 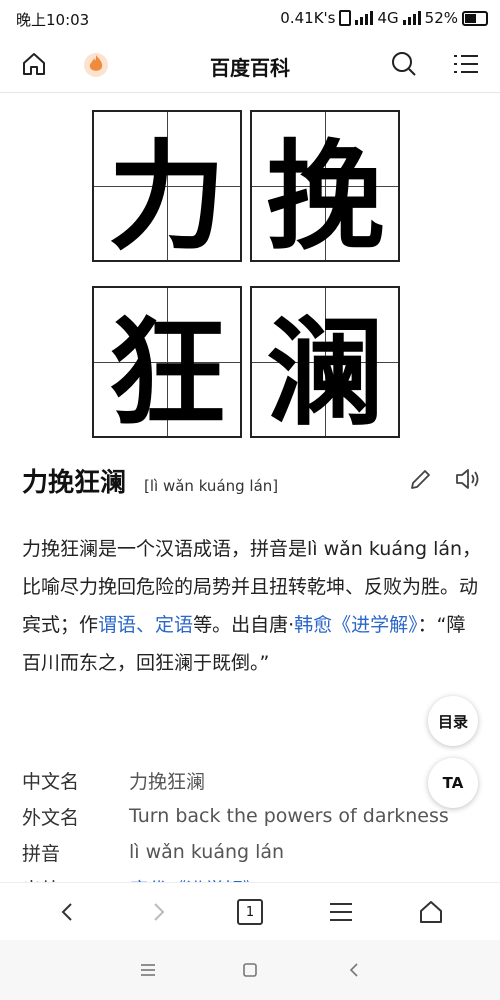 What do you see at coordinates (211, 486) in the screenshot?
I see `term-pinyin: [lì wǎn kuáng lán]` at bounding box center [211, 486].